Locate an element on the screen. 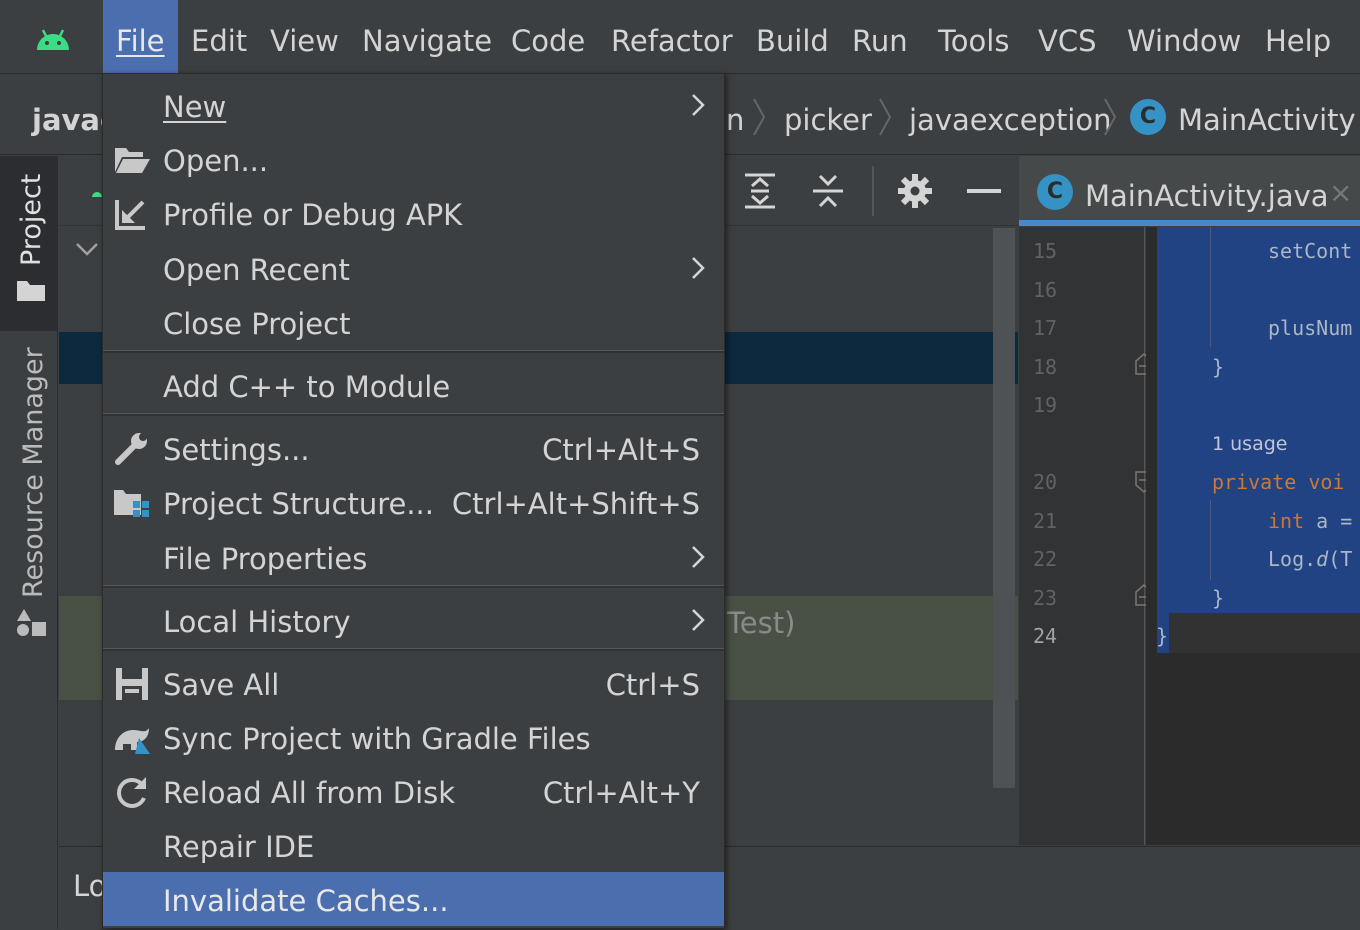  menu-item-shortcut: Ctrl+Alt+S is located at coordinates (621, 450).